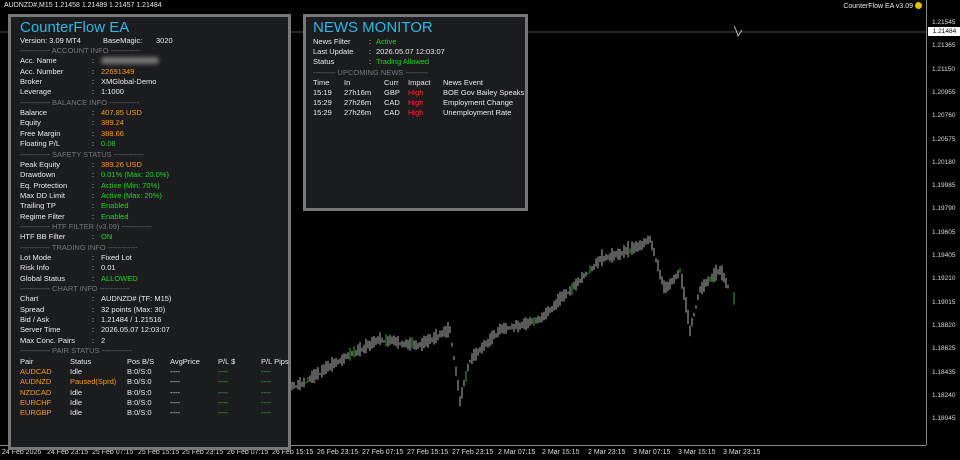 The image size is (960, 460). Describe the element at coordinates (944, 116) in the screenshot. I see `price-tick-label: 1.20760` at that location.